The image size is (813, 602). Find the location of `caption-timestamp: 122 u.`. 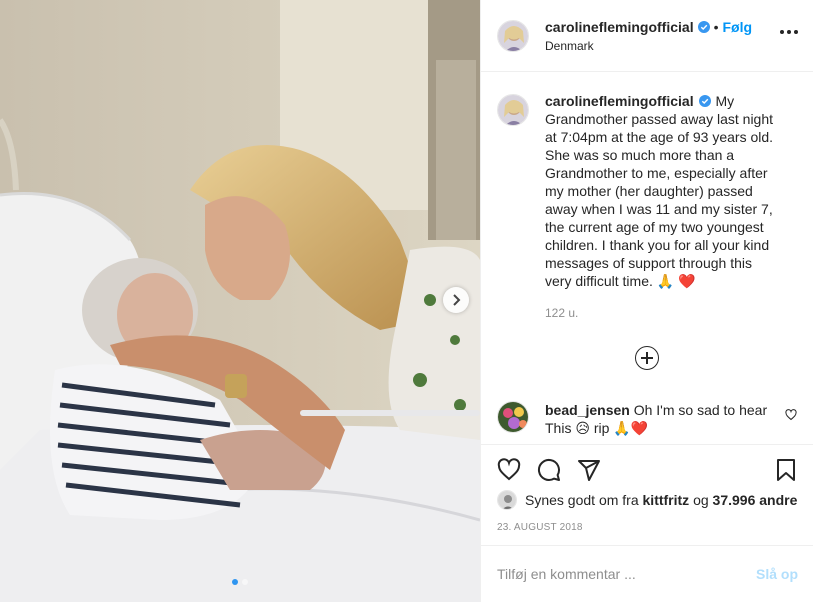

caption-timestamp: 122 u. is located at coordinates (663, 313).